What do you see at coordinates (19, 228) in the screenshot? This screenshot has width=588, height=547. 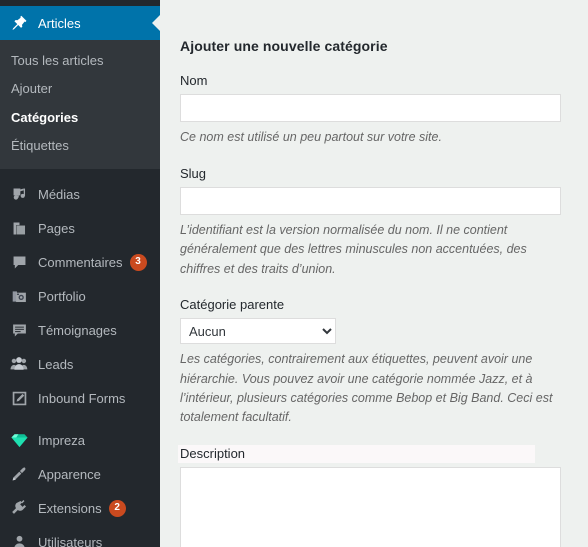 I see `pages-icon` at bounding box center [19, 228].